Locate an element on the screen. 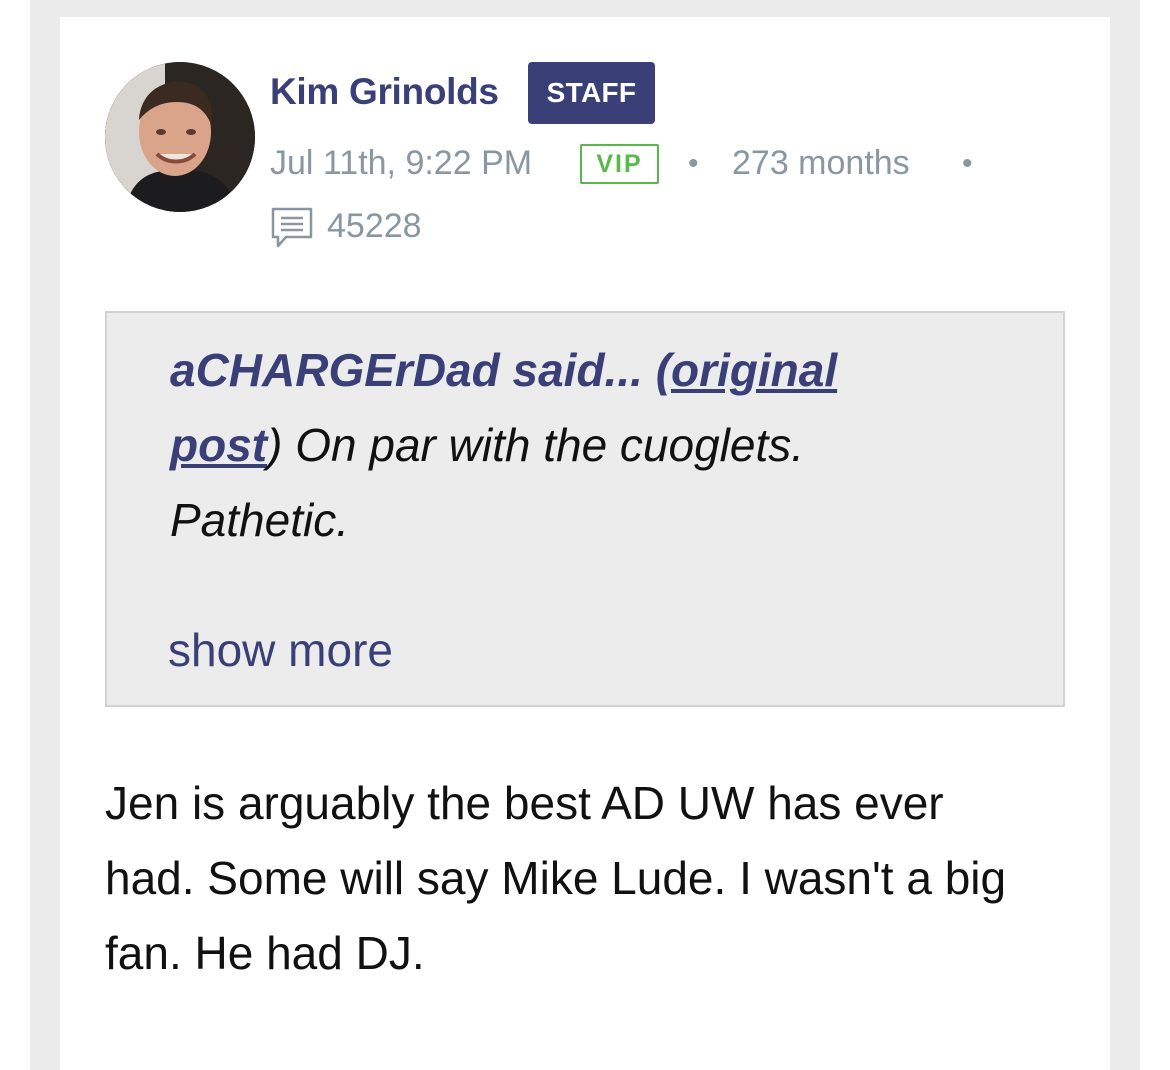  original-post-open-paren: ( is located at coordinates (663, 370).